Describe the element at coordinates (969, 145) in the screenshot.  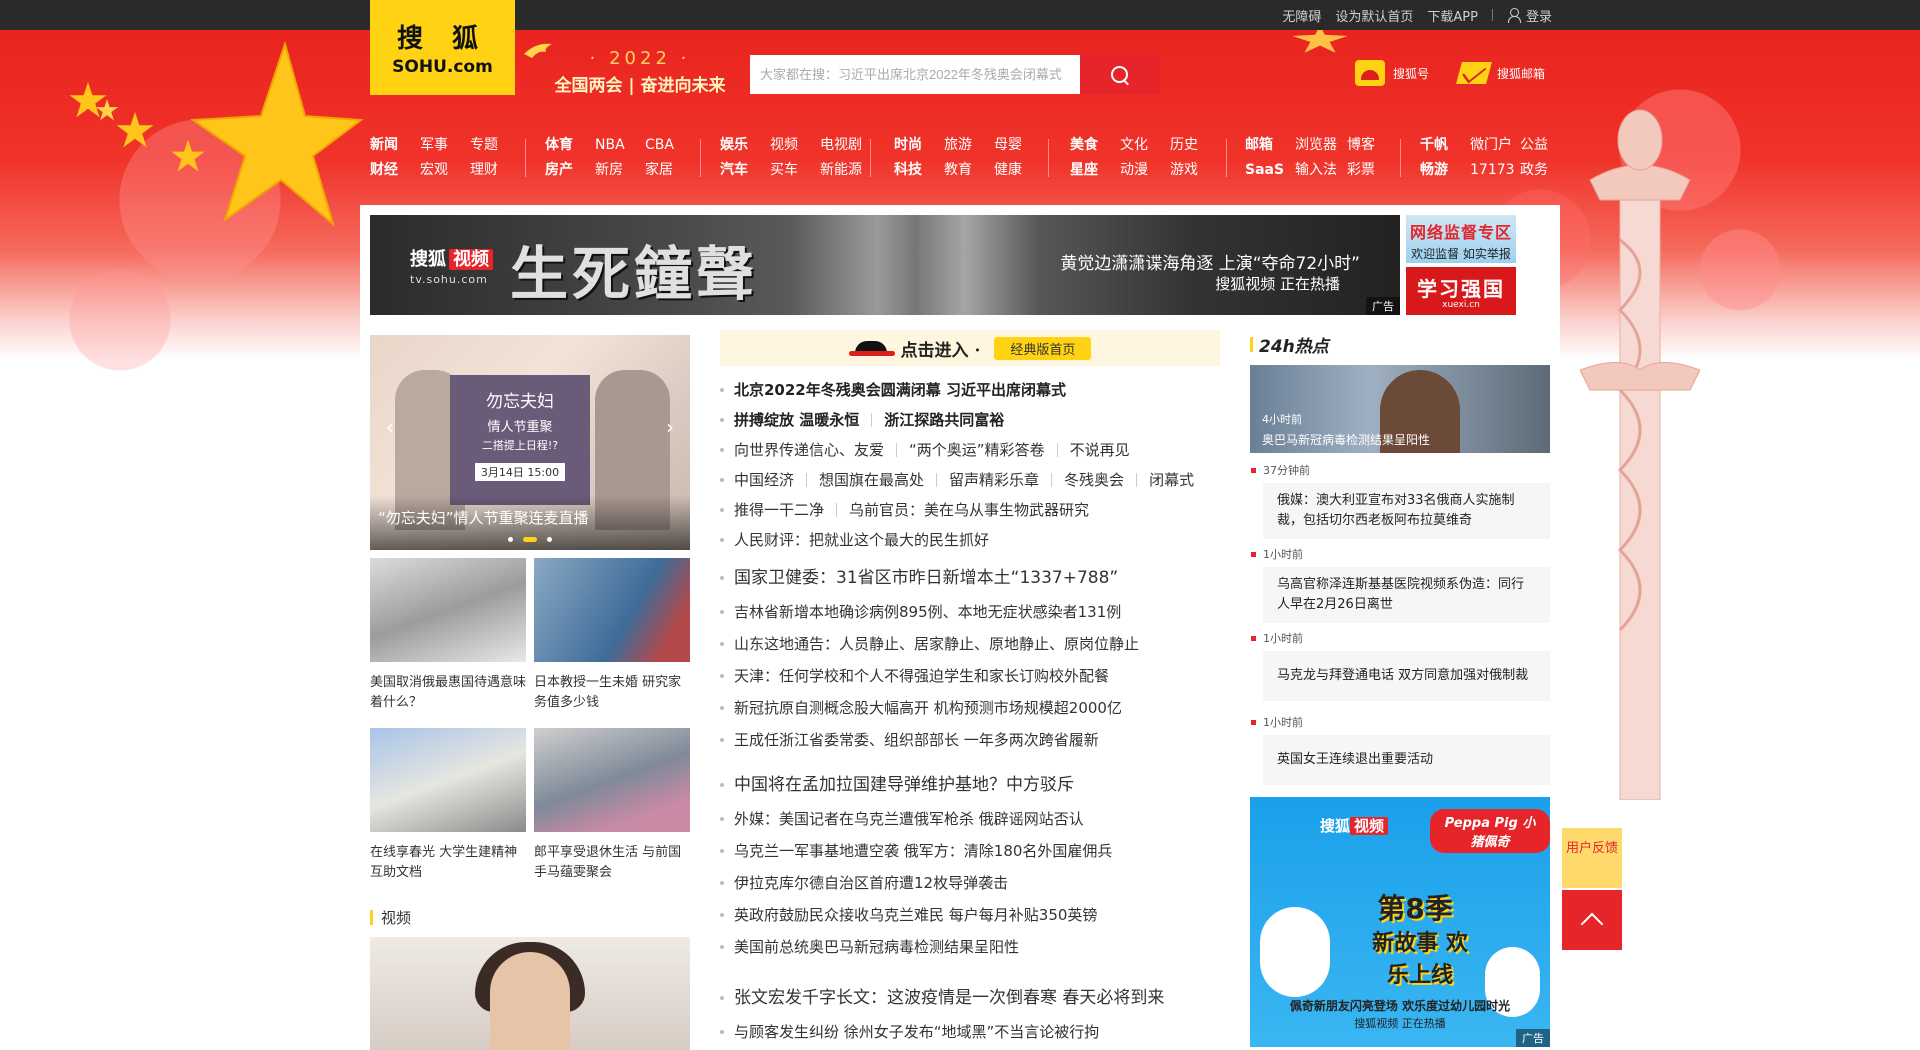
I see `nav-item: 旅游` at that location.